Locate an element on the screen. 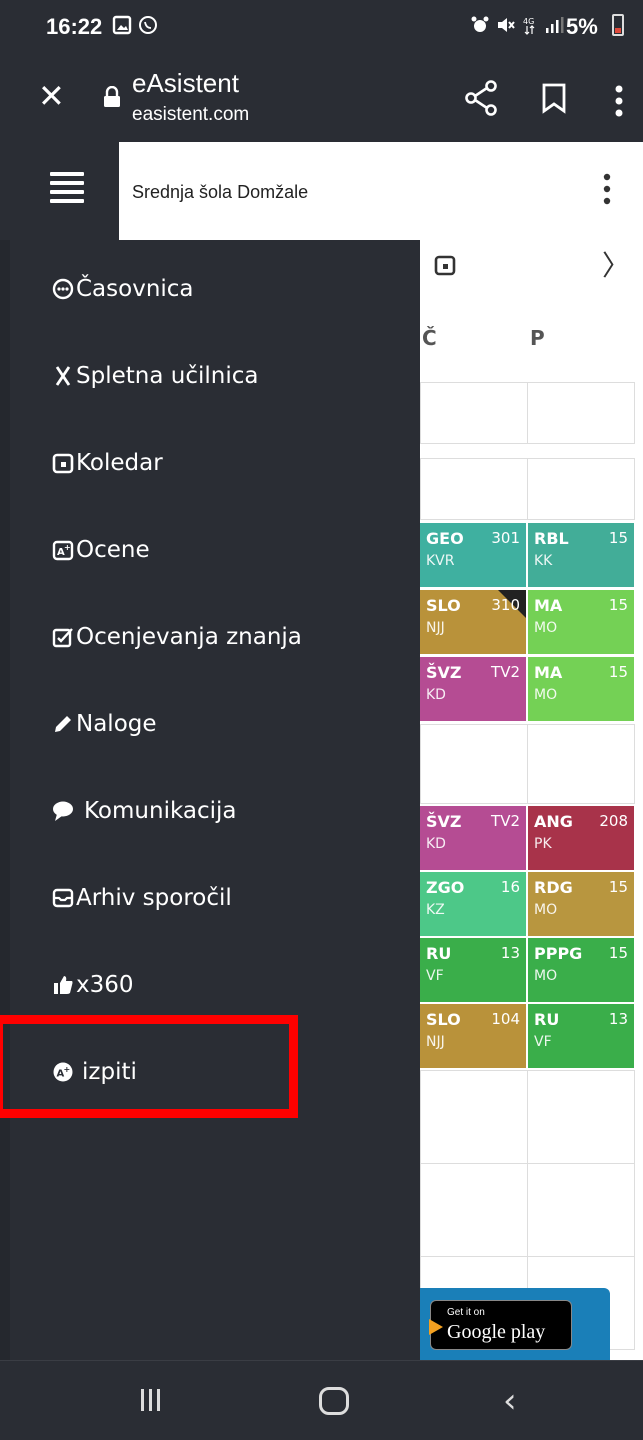 This screenshot has width=643, height=1440. lesson-room: 301 is located at coordinates (505, 538).